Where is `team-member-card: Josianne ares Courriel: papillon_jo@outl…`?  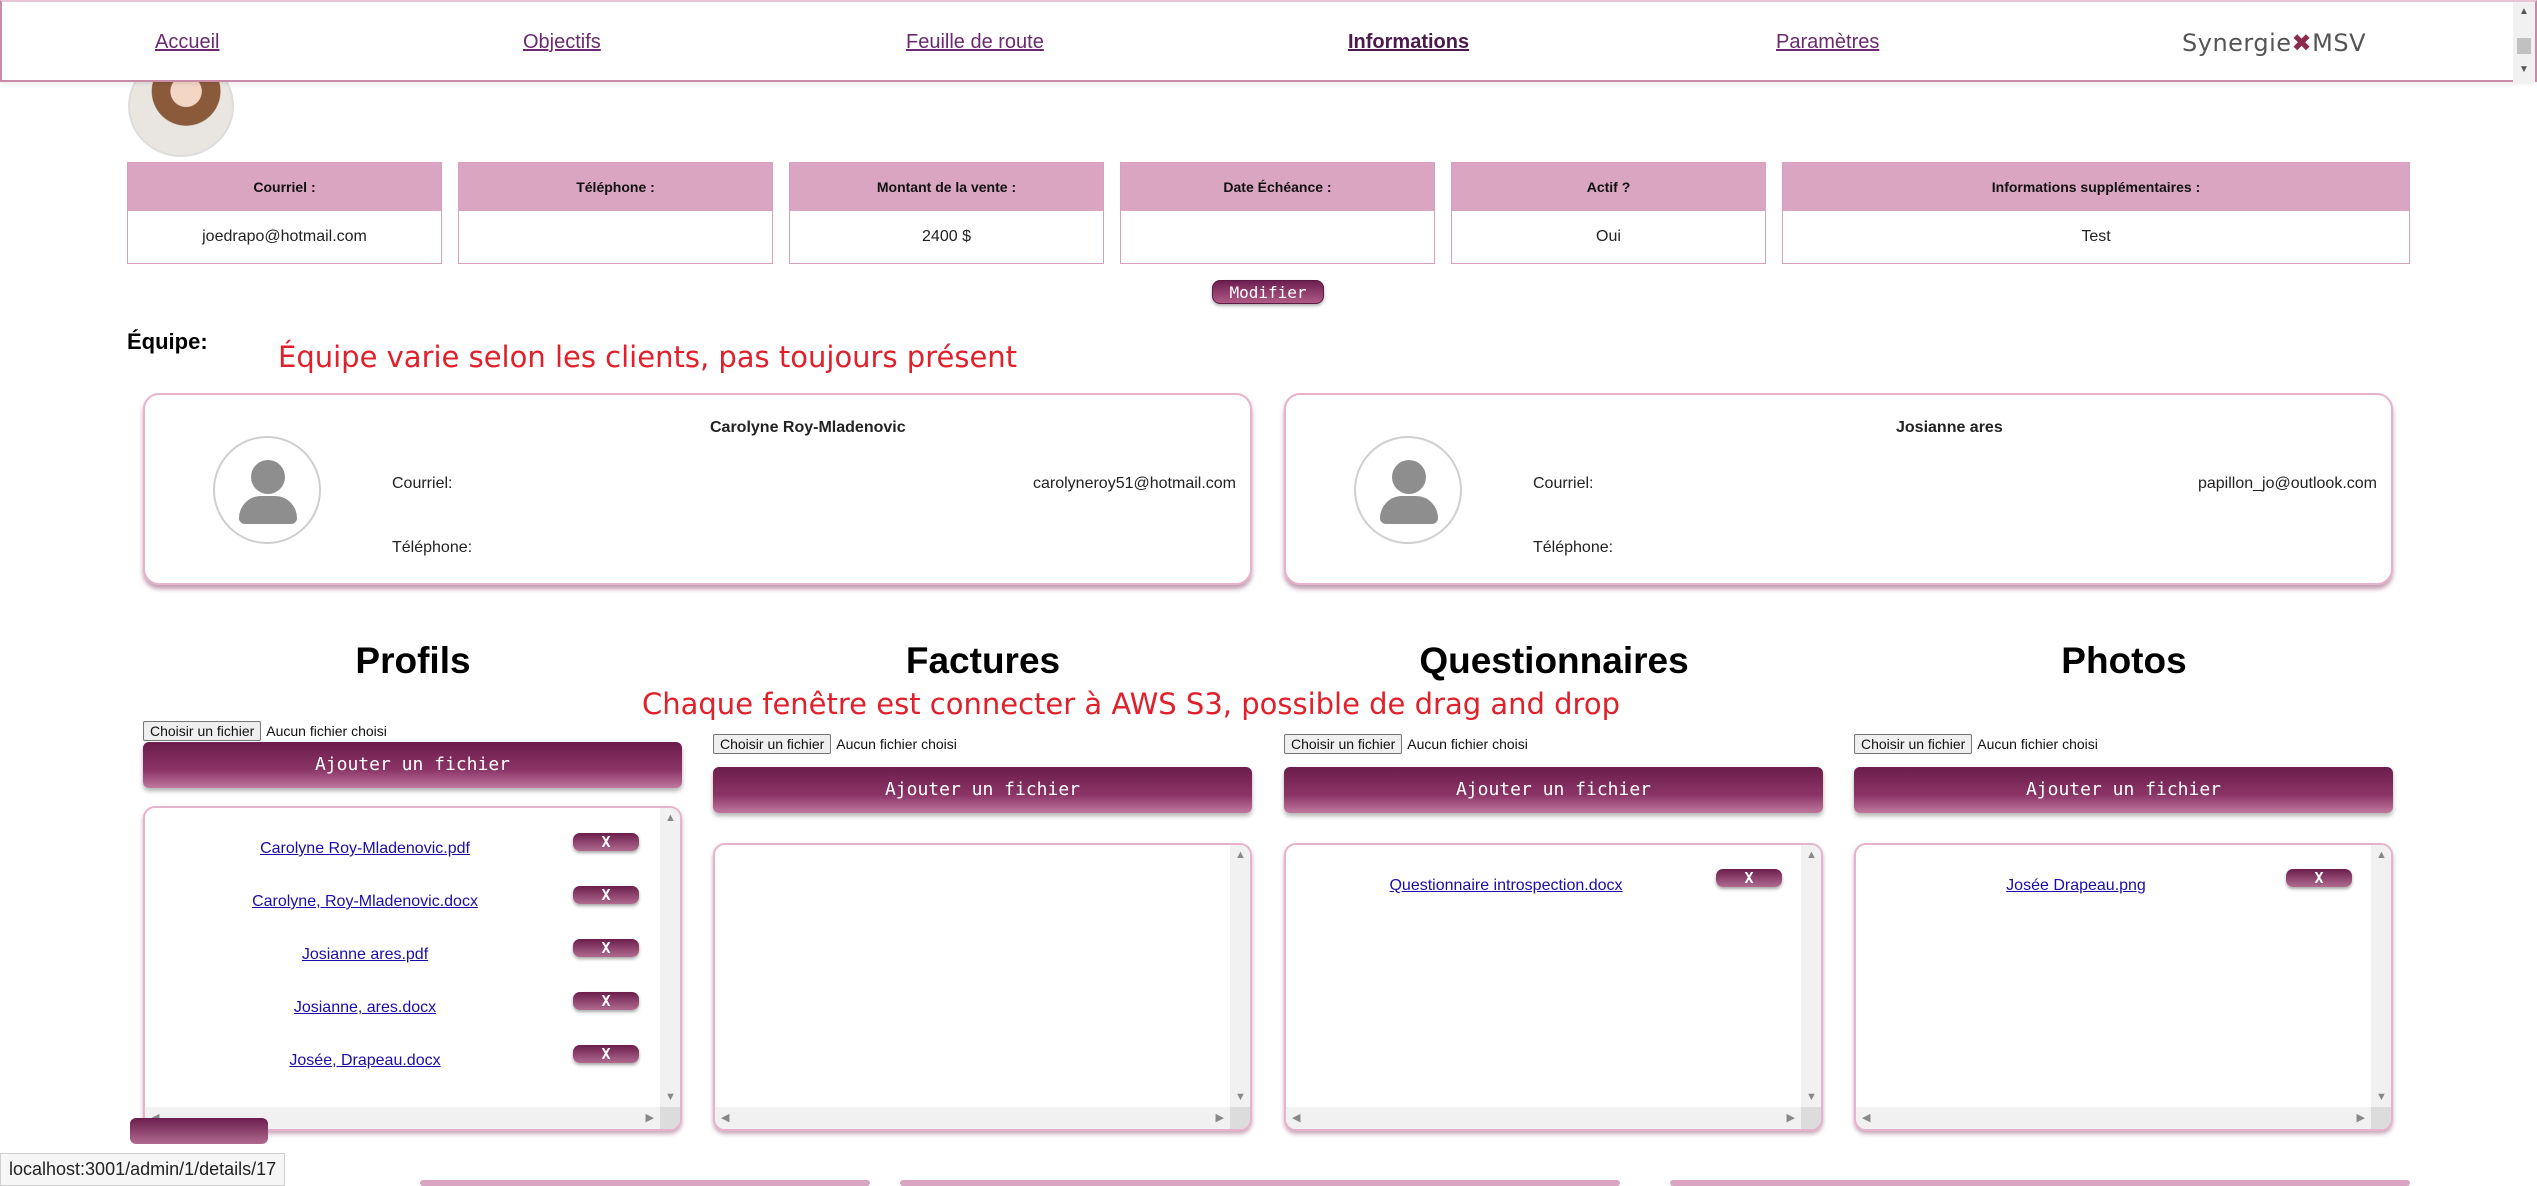
team-member-card: Josianne ares Courriel: papillon_jo@outl… is located at coordinates (1838, 489).